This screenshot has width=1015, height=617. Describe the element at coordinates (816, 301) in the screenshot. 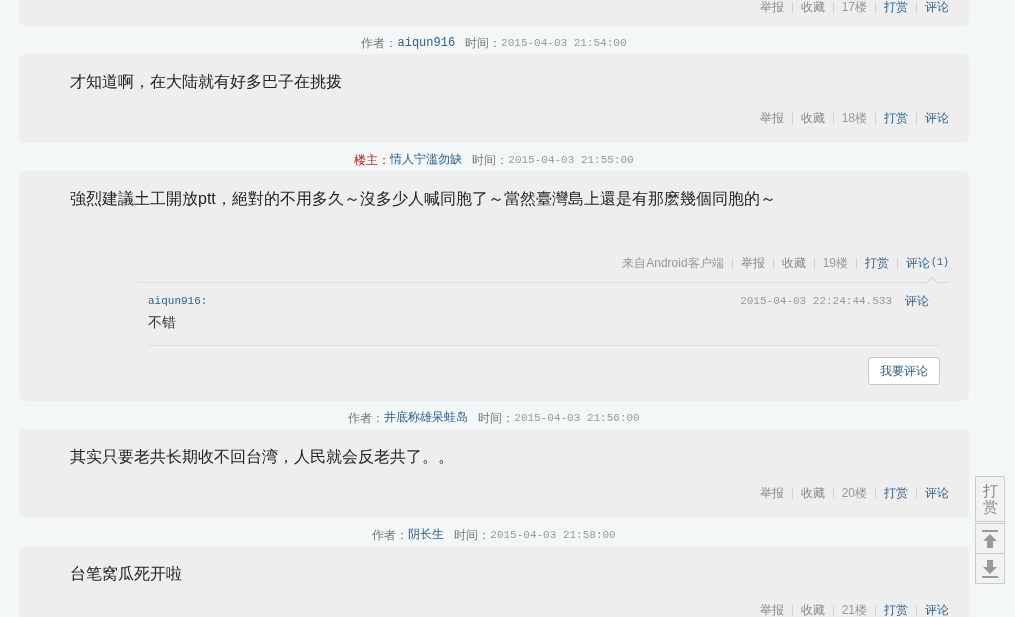

I see `comment-time: 2015-04-03 22:24:44.533` at that location.